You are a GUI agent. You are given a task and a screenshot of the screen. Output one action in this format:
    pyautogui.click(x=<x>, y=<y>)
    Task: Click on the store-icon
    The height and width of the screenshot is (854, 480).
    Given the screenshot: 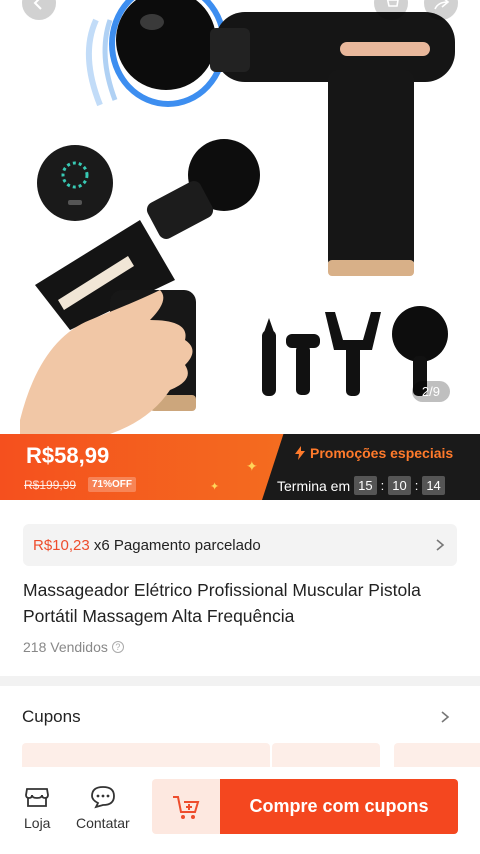 What is the action you would take?
    pyautogui.click(x=37, y=797)
    